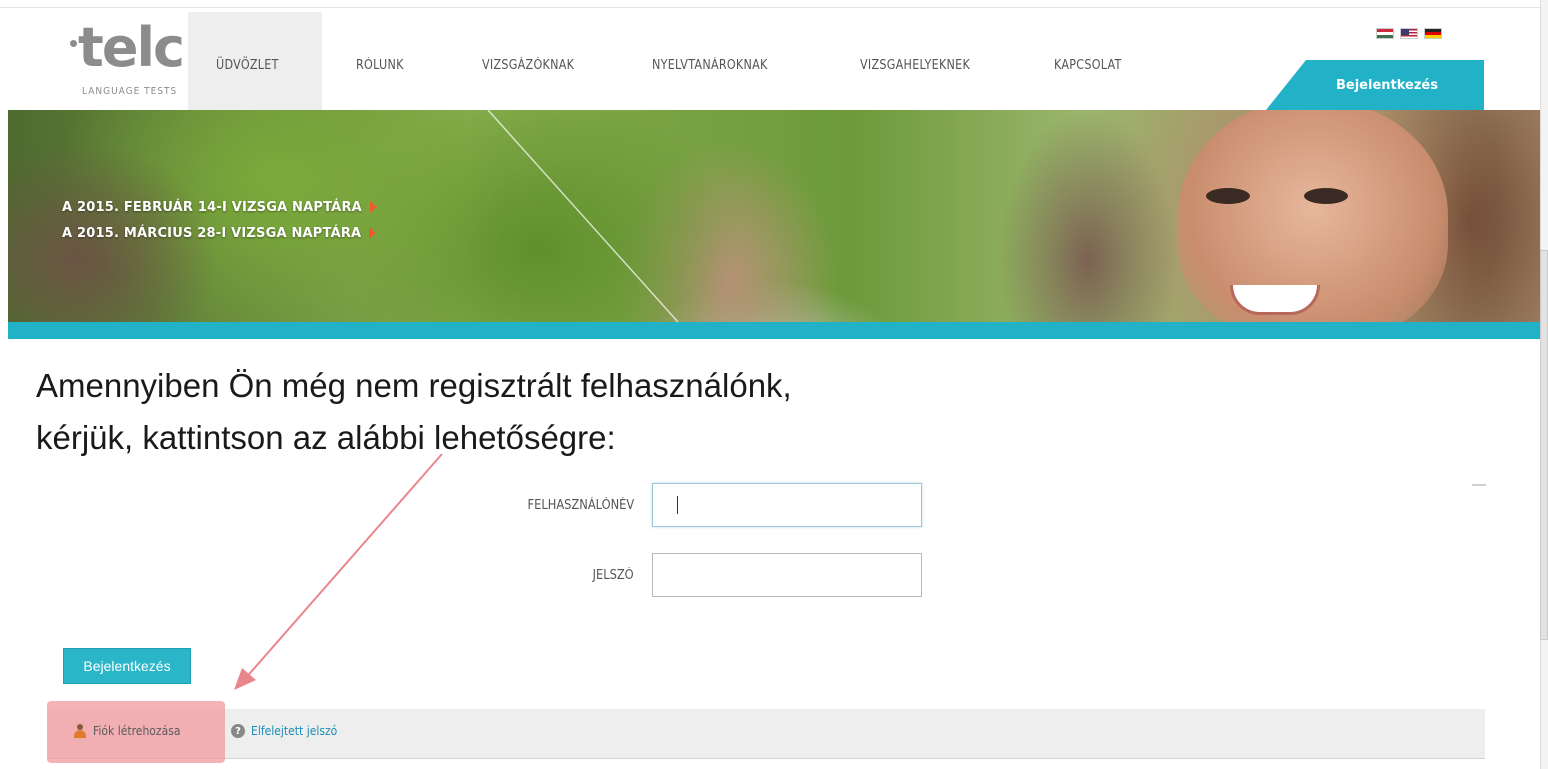 This screenshot has height=769, width=1548. I want to click on forgot-password-link: ? Elfelejtett jelszó, so click(289, 731).